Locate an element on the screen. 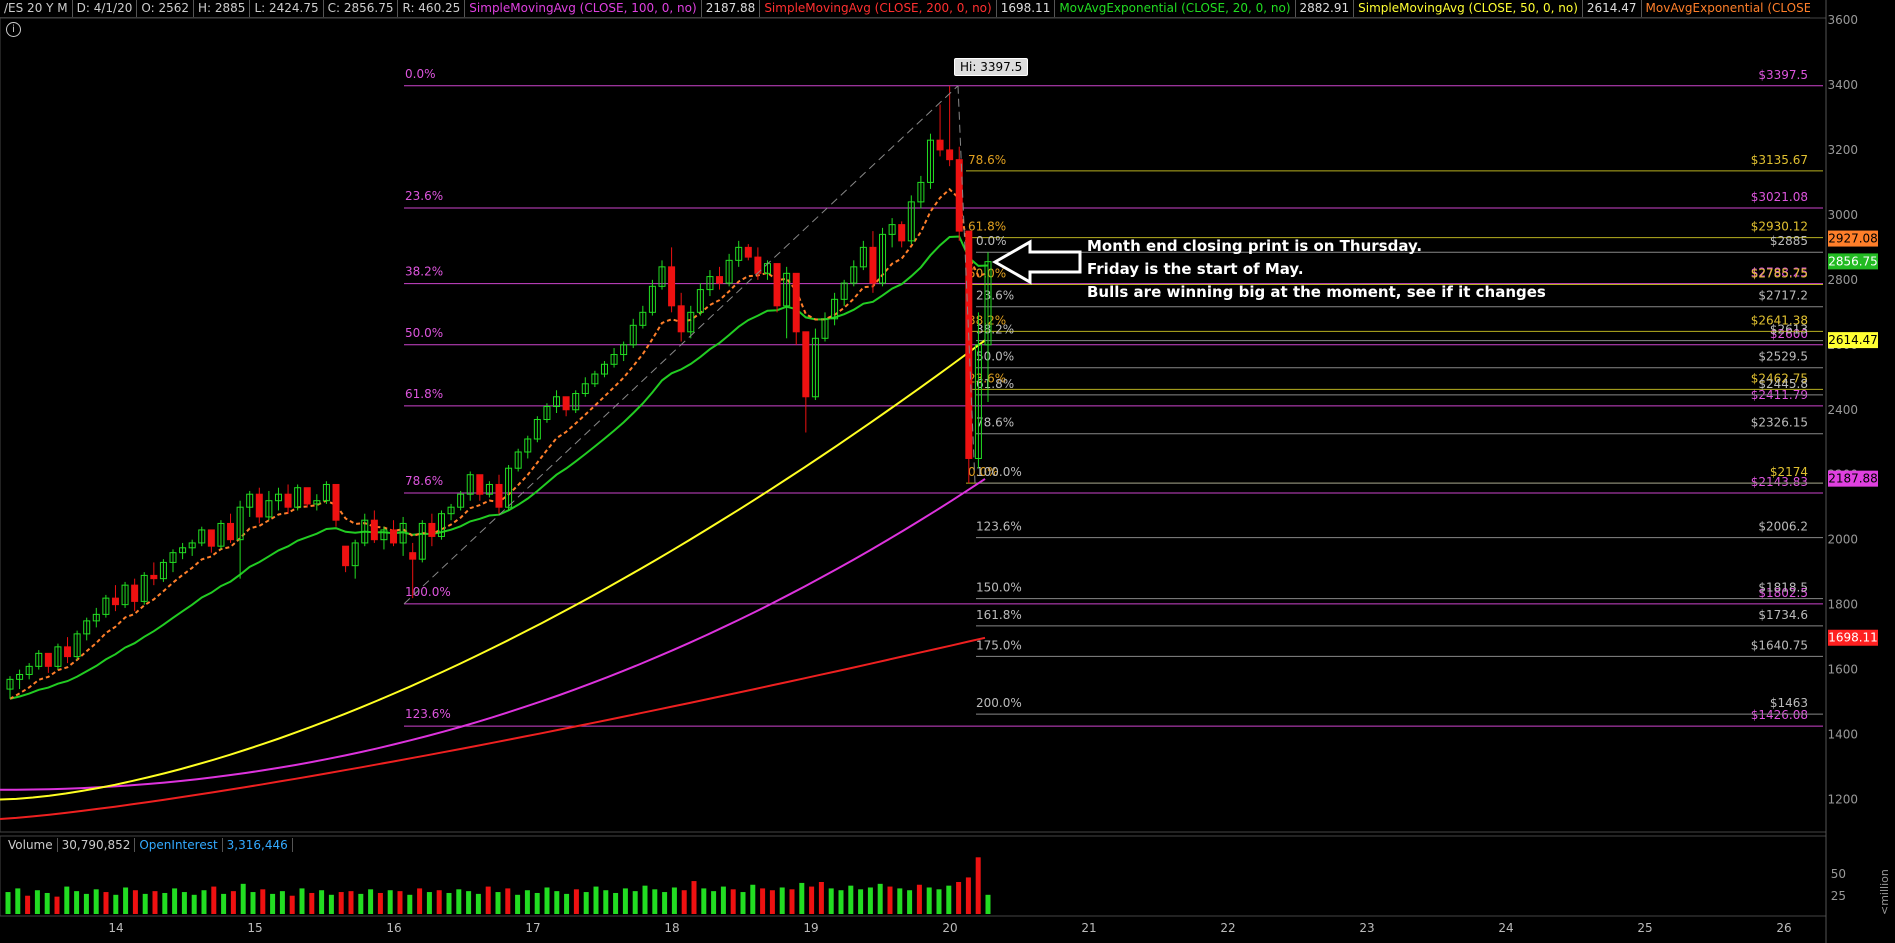  fib-orange-price: $2930.12 is located at coordinates (1779, 227).